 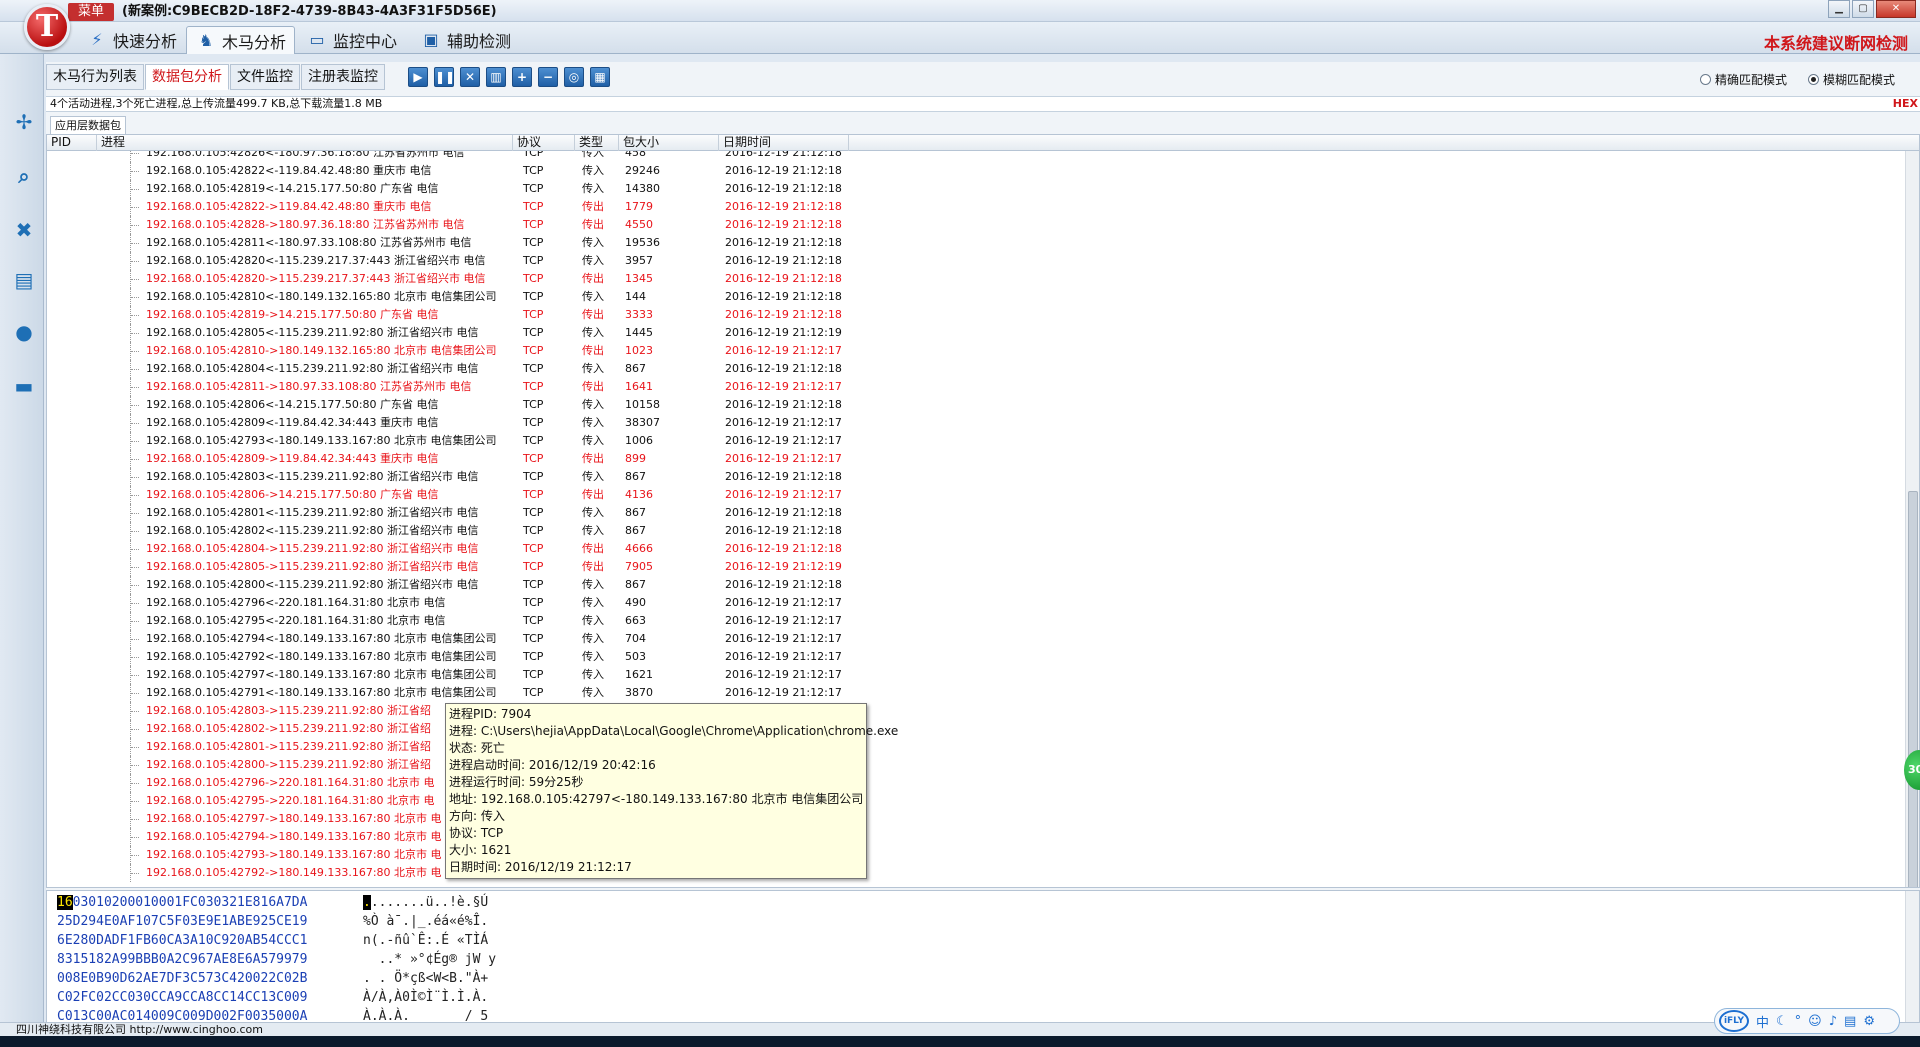 I want to click on chat-icon: ▬, so click(x=24, y=386).